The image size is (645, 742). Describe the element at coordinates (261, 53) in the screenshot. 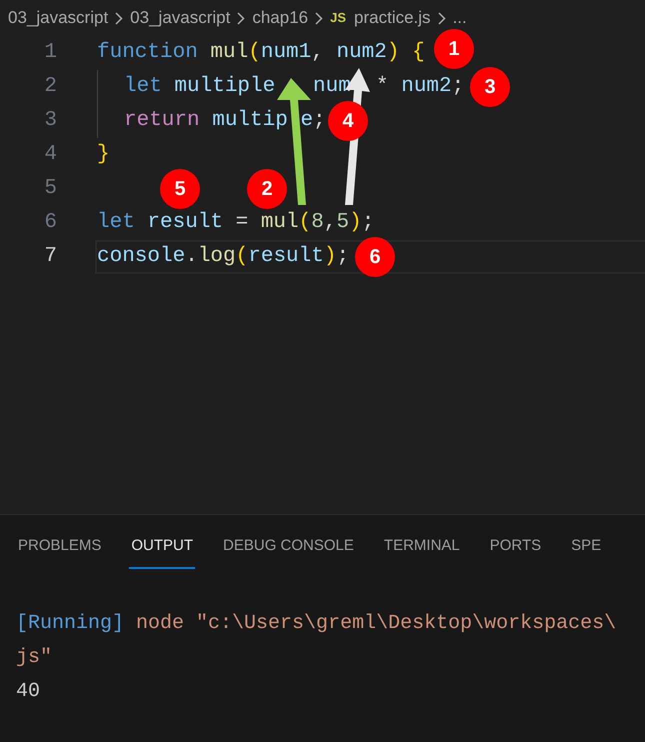

I see `code-line: function mul(num1, num2) {` at that location.